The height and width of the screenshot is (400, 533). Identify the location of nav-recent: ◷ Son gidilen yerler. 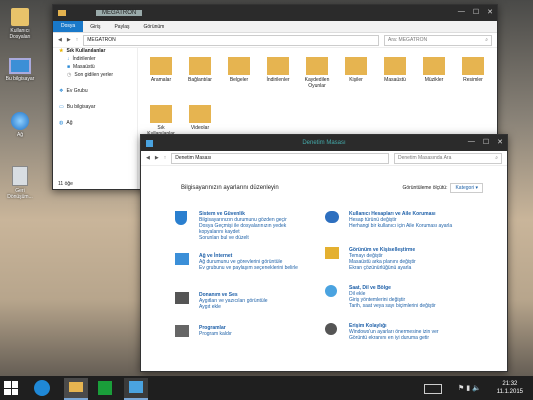
(95, 75).